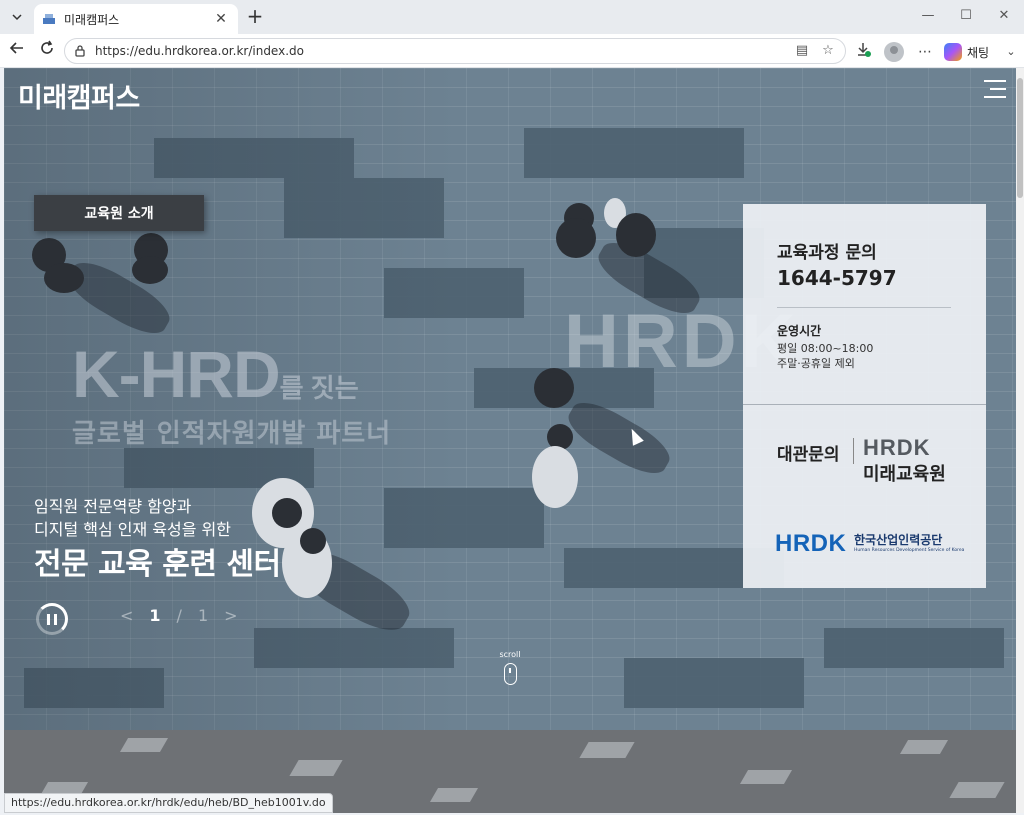 The height and width of the screenshot is (815, 1024). Describe the element at coordinates (230, 615) in the screenshot. I see `next-slide-icon: >` at that location.